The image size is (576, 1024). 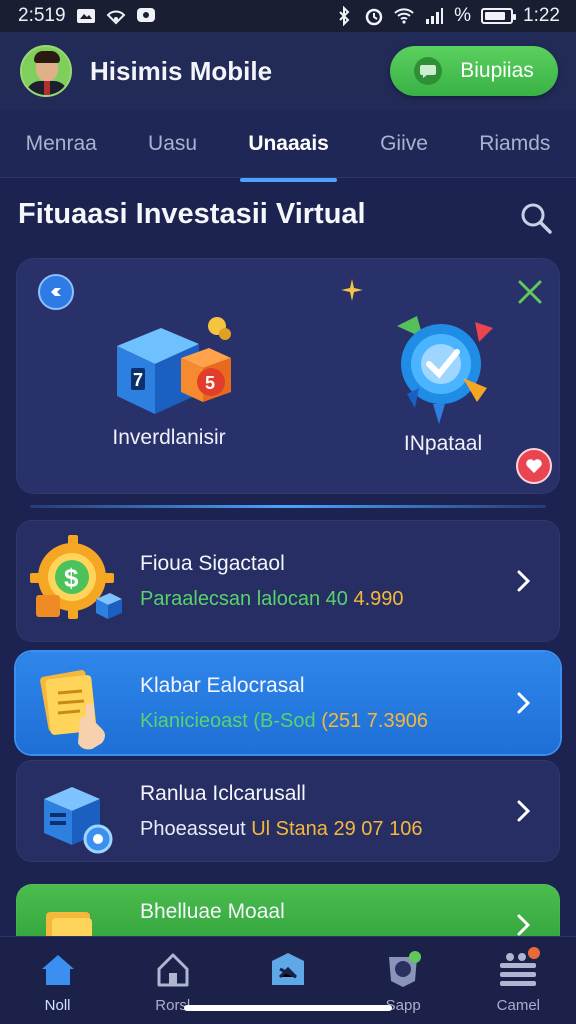 I want to click on document-hand-icon, so click(x=78, y=703).